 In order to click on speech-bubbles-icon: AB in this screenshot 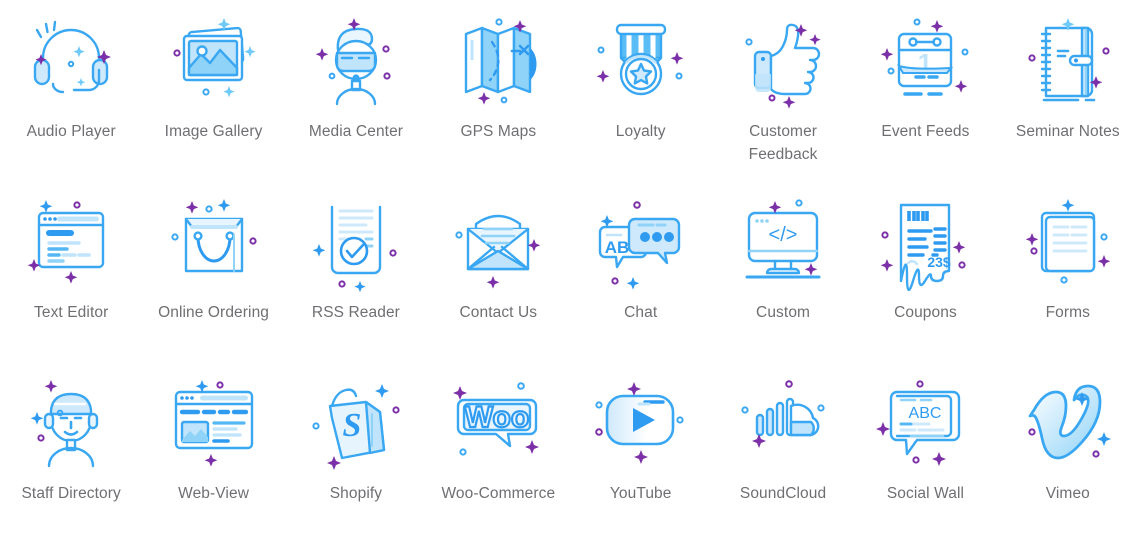, I will do `click(641, 241)`.